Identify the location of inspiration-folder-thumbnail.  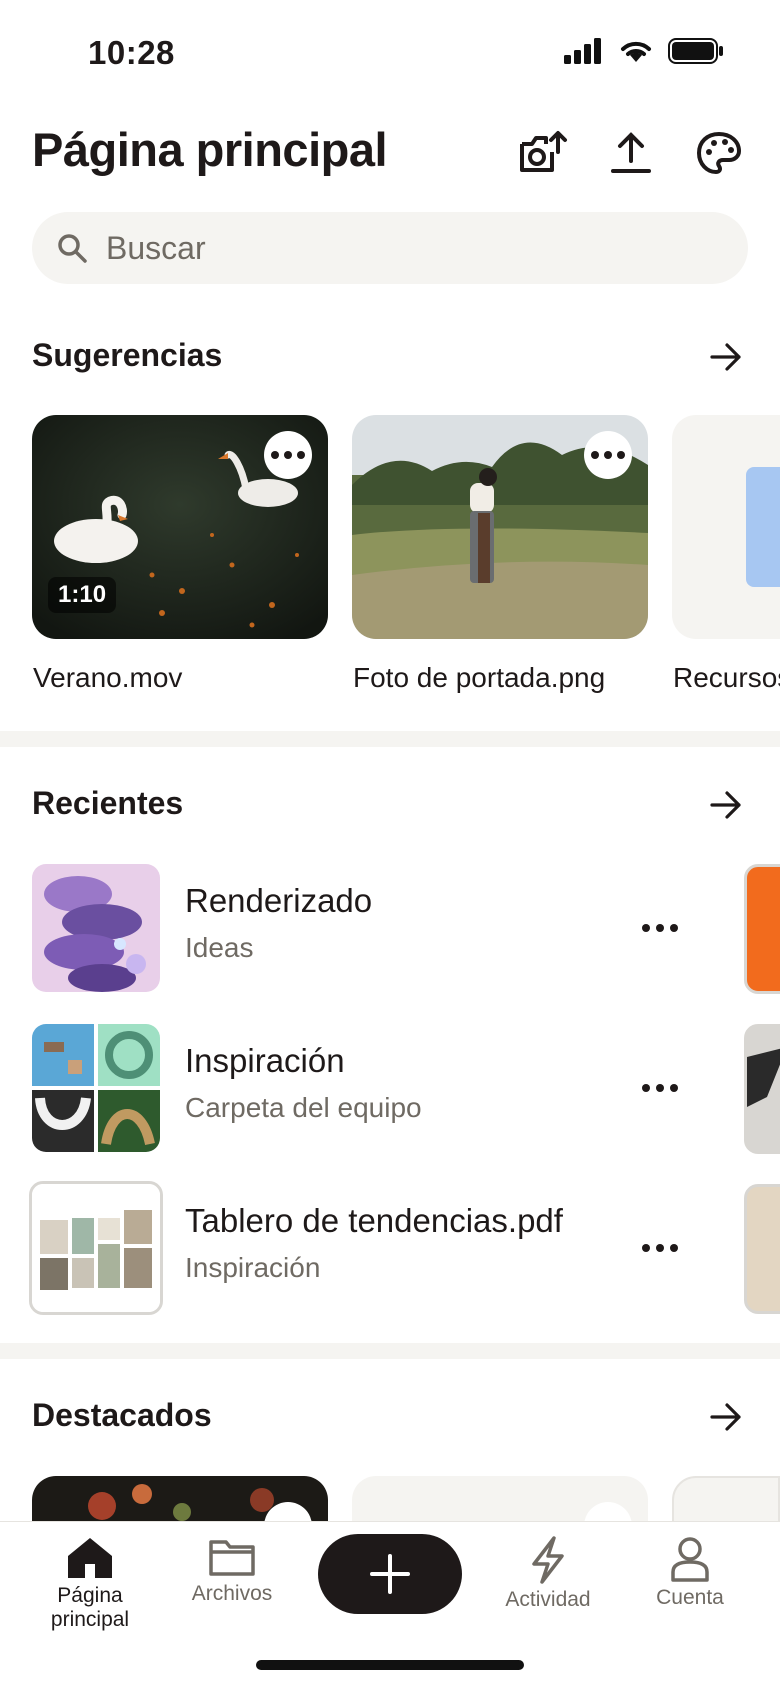
(96, 1088).